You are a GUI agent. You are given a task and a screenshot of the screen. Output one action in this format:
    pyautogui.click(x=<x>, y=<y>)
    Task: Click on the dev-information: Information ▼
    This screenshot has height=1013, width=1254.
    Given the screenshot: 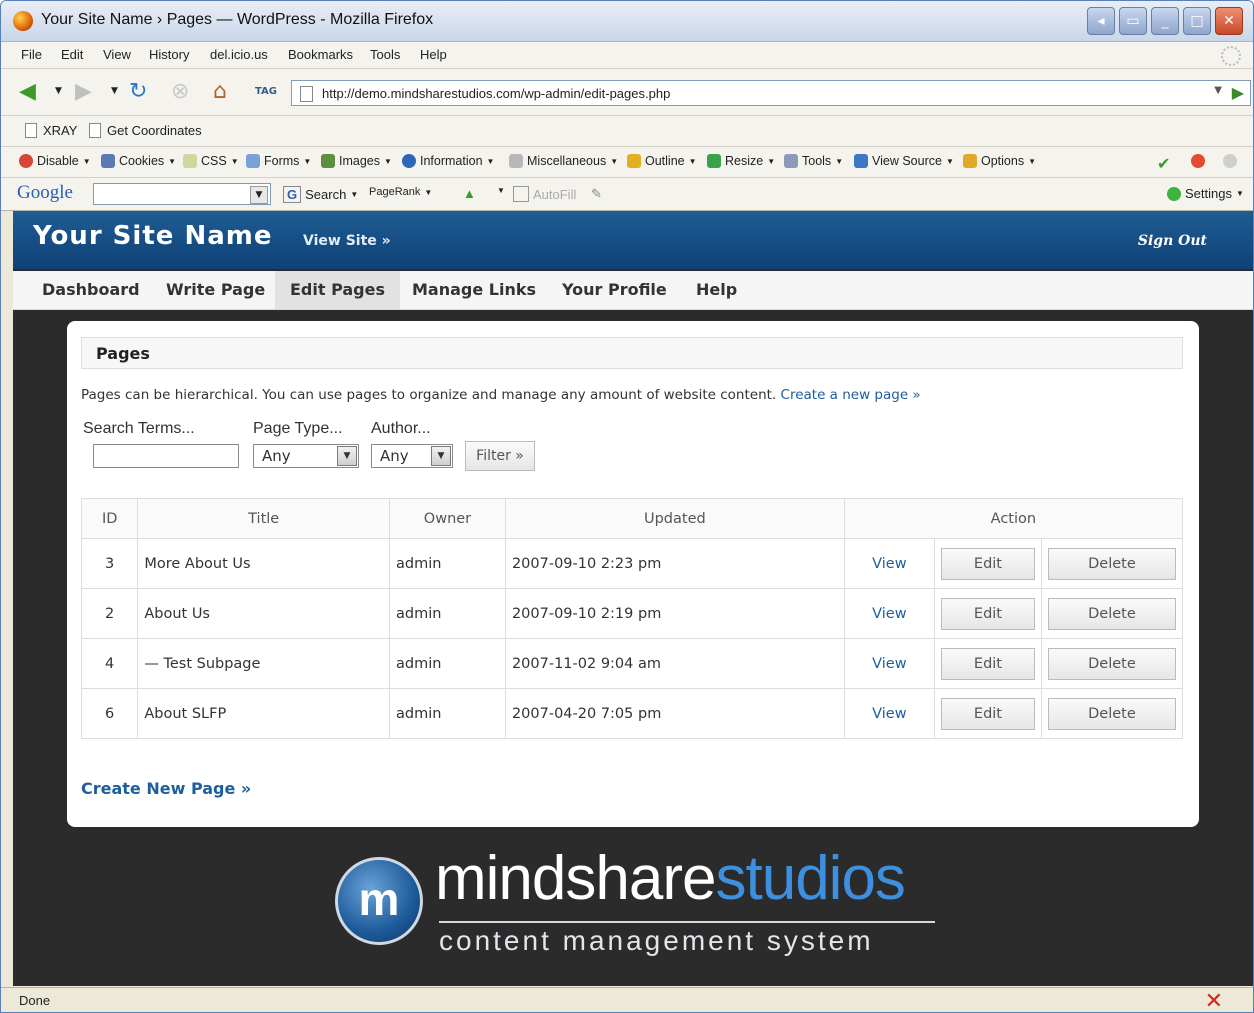 What is the action you would take?
    pyautogui.click(x=448, y=161)
    